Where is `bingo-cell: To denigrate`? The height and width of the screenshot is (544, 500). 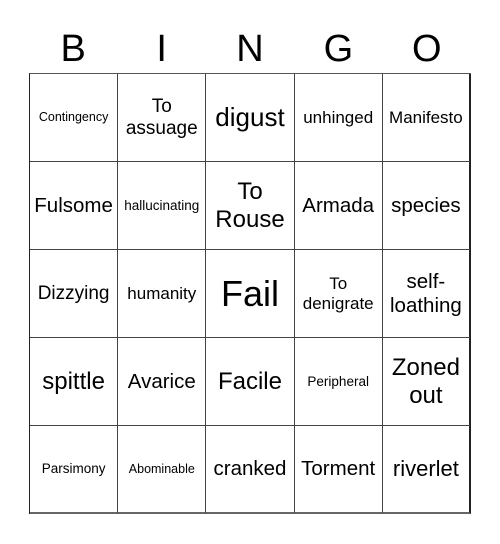
bingo-cell: To denigrate is located at coordinates (338, 294).